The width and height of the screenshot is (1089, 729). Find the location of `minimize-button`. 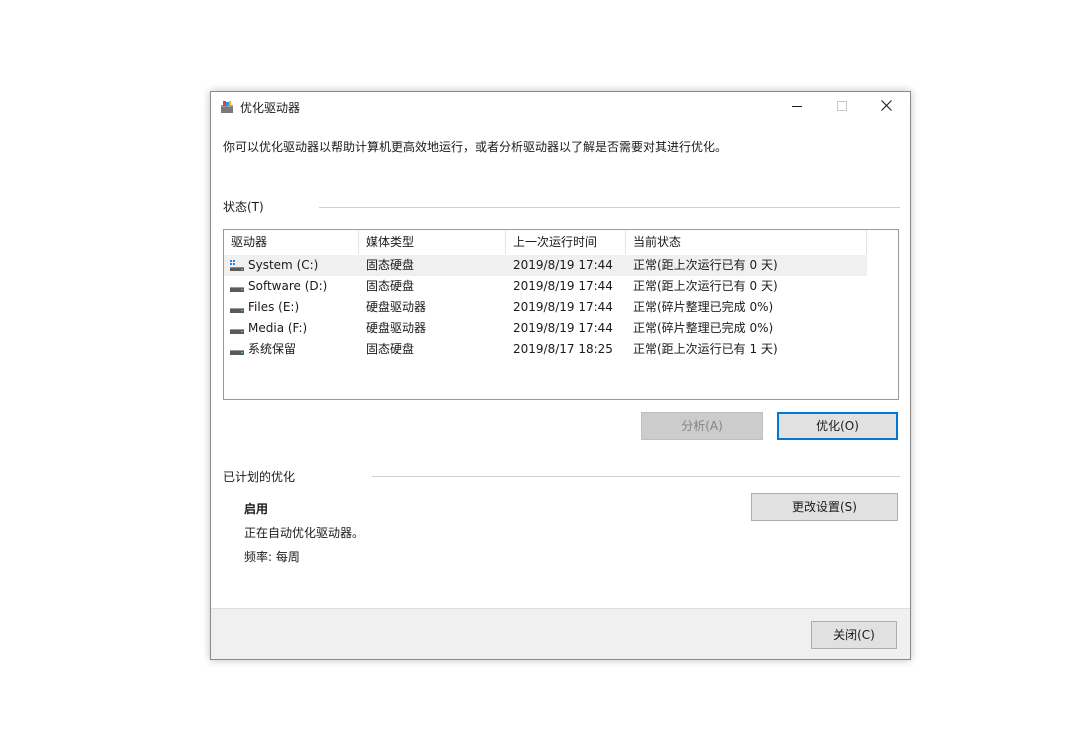

minimize-button is located at coordinates (796, 107).